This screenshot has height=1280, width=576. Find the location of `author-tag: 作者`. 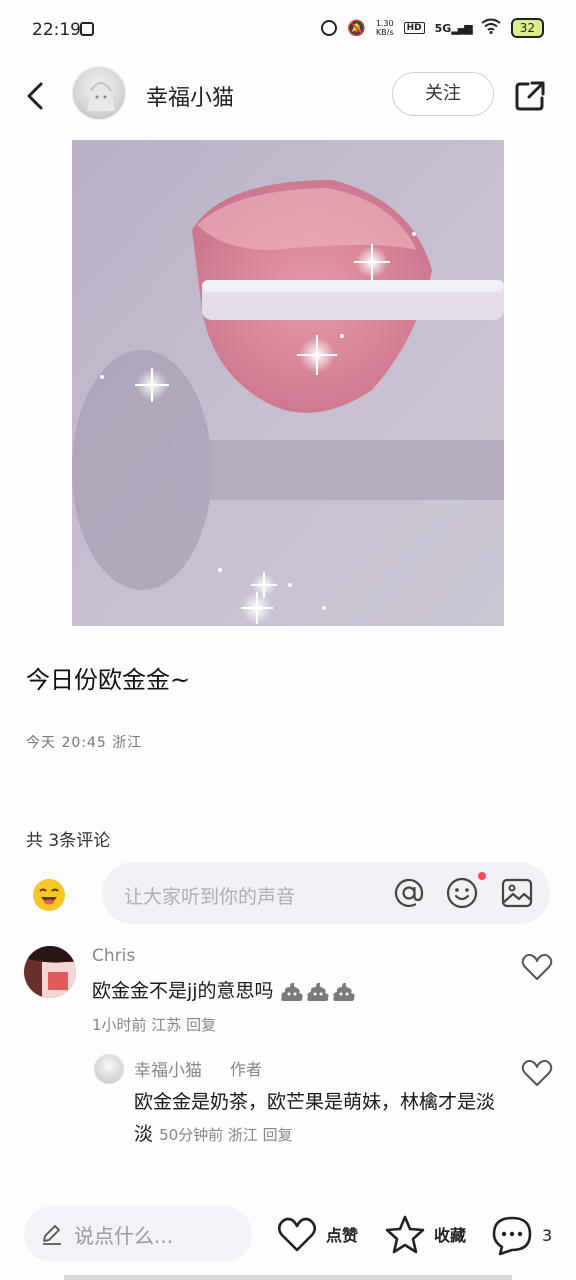

author-tag: 作者 is located at coordinates (246, 1069).